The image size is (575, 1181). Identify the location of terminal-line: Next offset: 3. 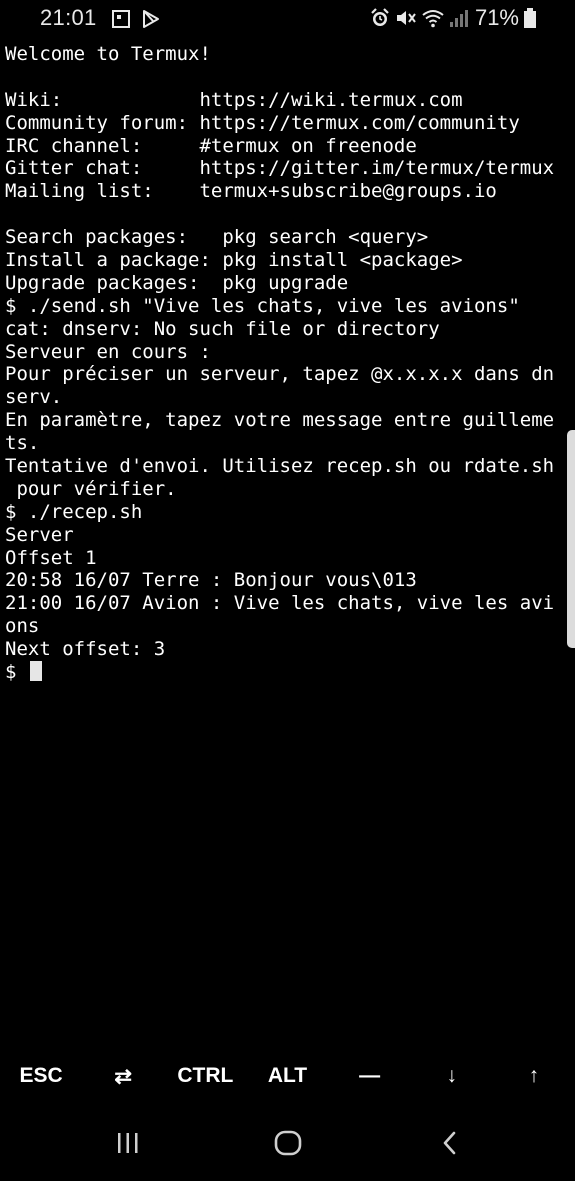
(85, 649).